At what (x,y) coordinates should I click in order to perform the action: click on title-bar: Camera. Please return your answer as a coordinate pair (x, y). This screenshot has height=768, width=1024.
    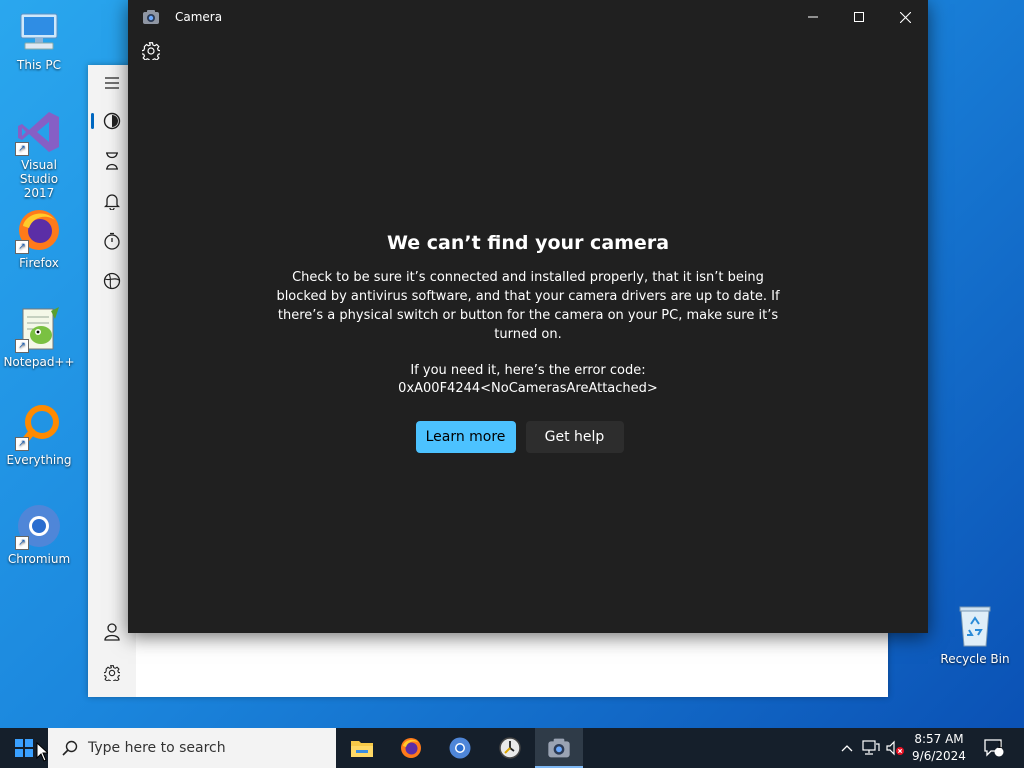
    Looking at the image, I should click on (528, 17).